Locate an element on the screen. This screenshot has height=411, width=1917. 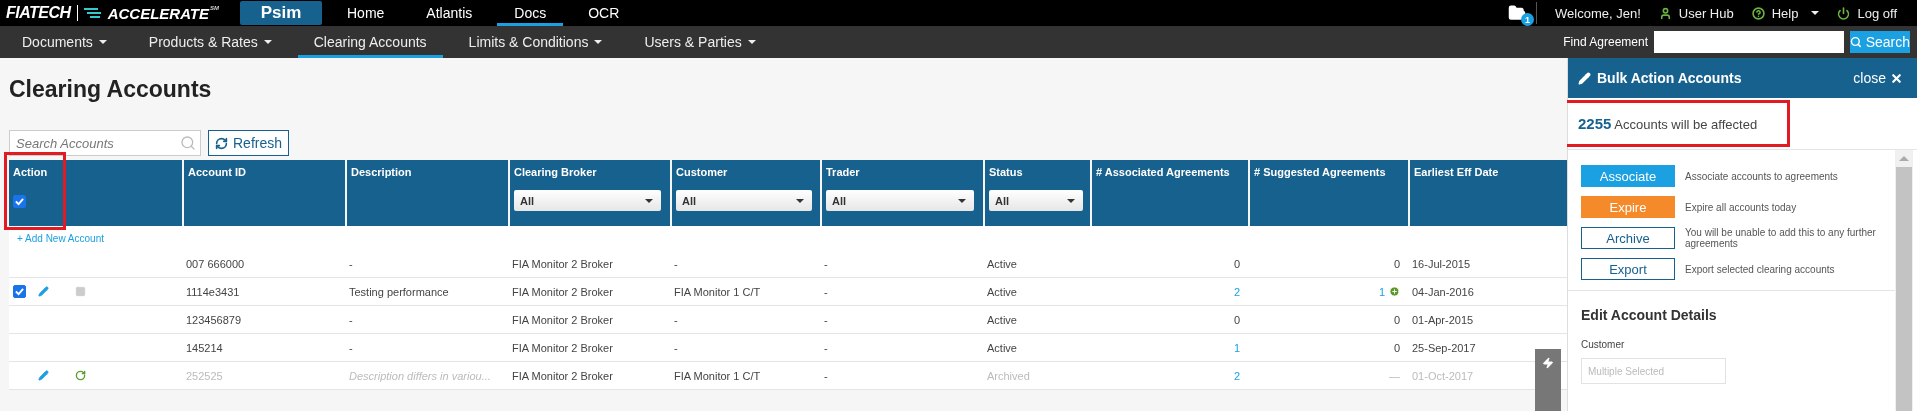
add-icon is located at coordinates (1394, 291).